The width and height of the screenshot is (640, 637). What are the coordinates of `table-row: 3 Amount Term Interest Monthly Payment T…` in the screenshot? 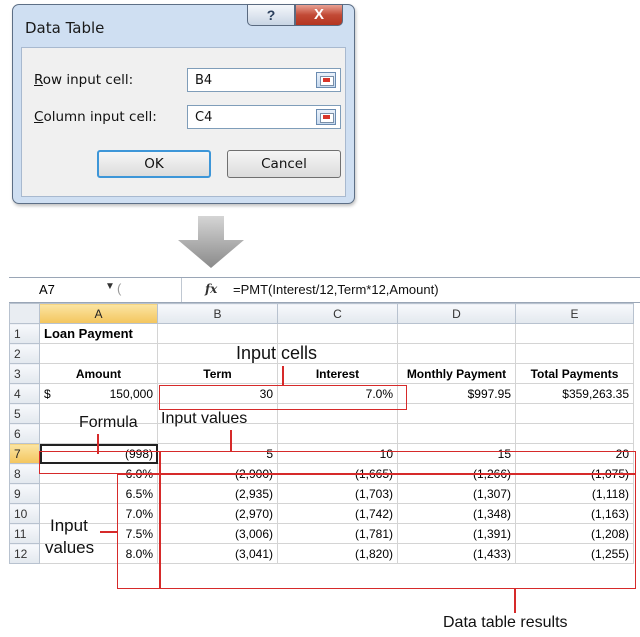 It's located at (321, 373).